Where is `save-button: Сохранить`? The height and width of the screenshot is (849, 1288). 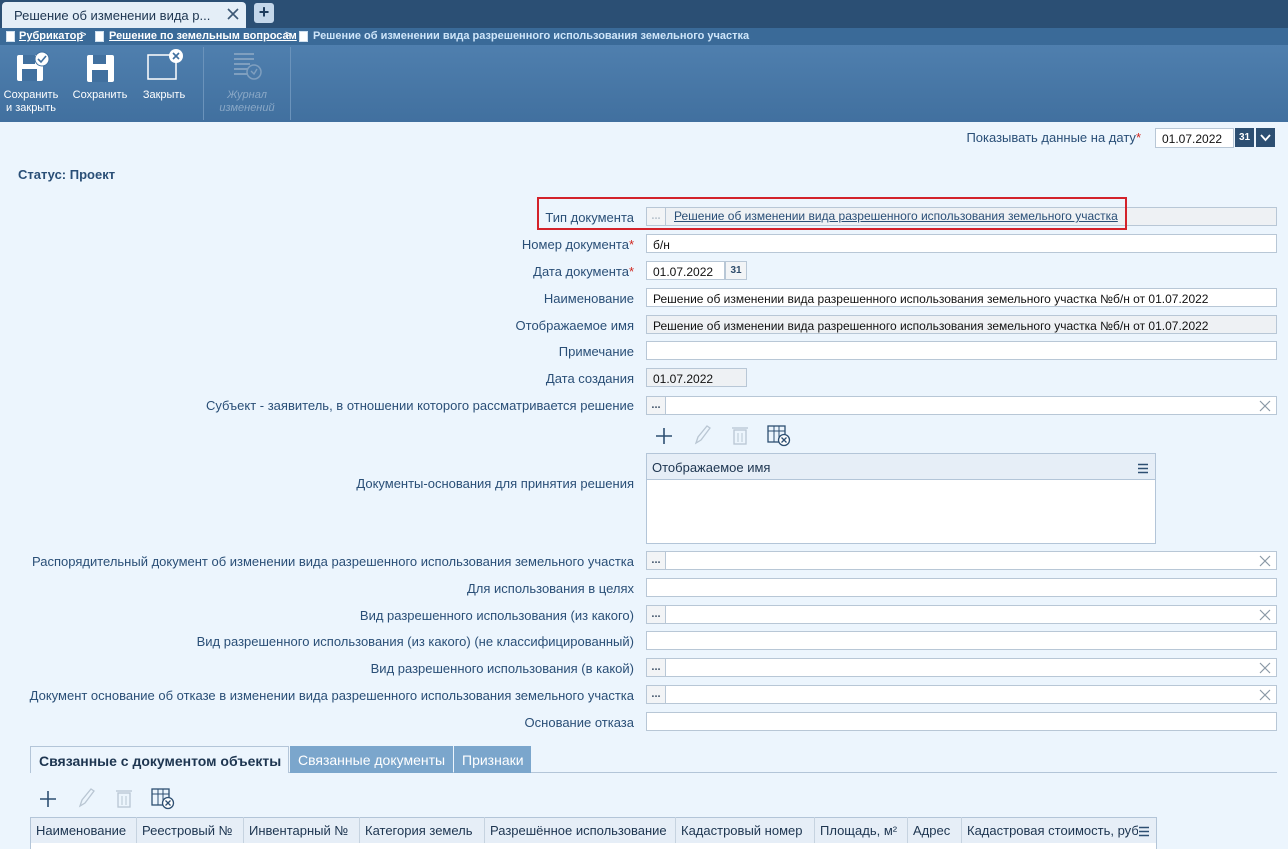
save-button: Сохранить is located at coordinates (100, 78).